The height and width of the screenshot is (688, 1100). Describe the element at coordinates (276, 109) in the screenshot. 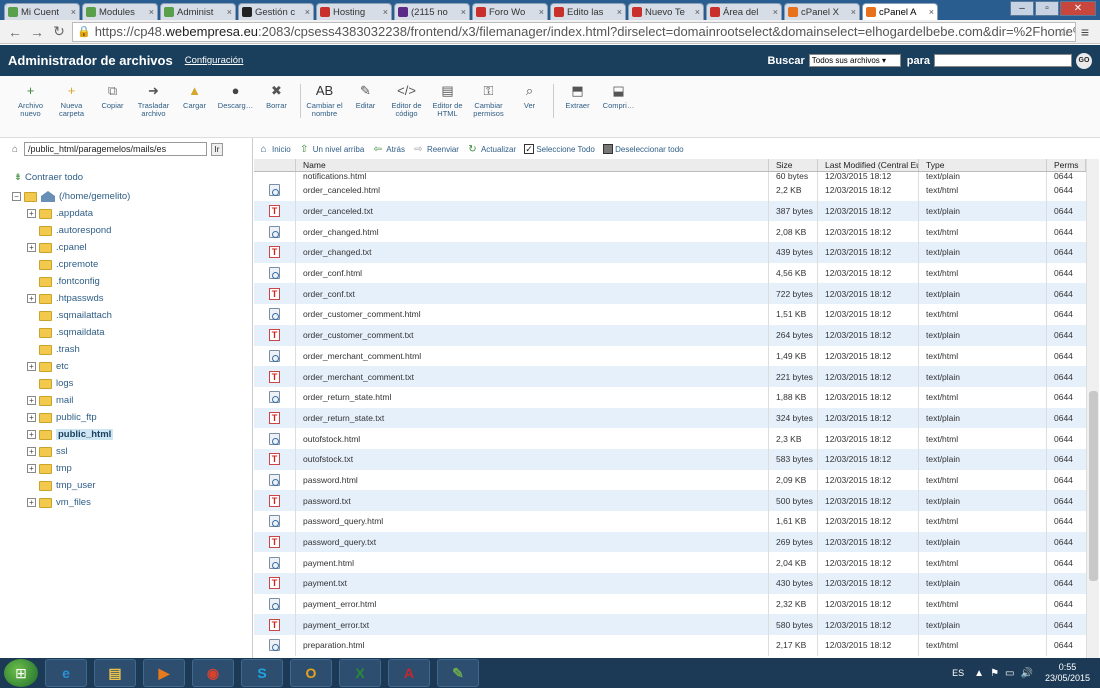

I see `borrar-button: ✖ Borrar` at that location.